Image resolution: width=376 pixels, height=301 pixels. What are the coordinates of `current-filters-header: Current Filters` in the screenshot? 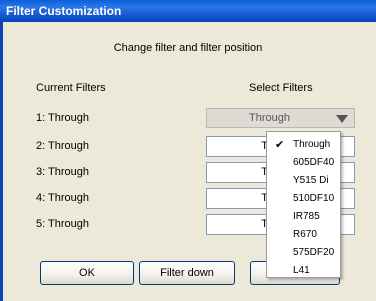 It's located at (71, 88).